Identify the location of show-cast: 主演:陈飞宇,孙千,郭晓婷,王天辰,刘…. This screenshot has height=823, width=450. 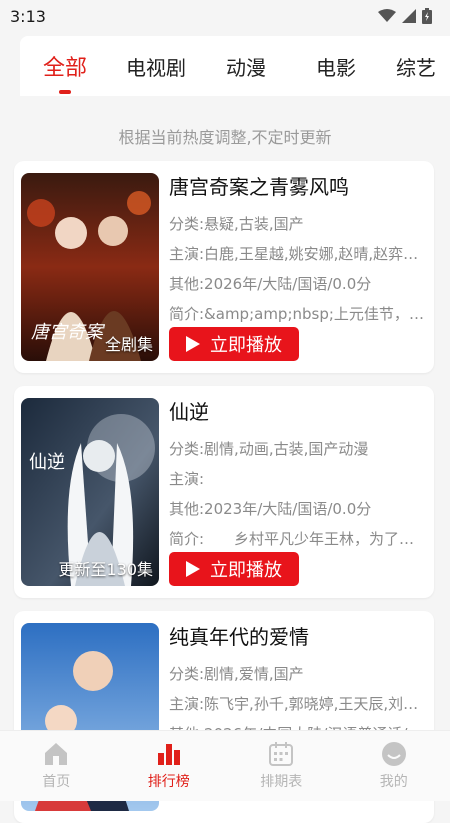
(297, 704).